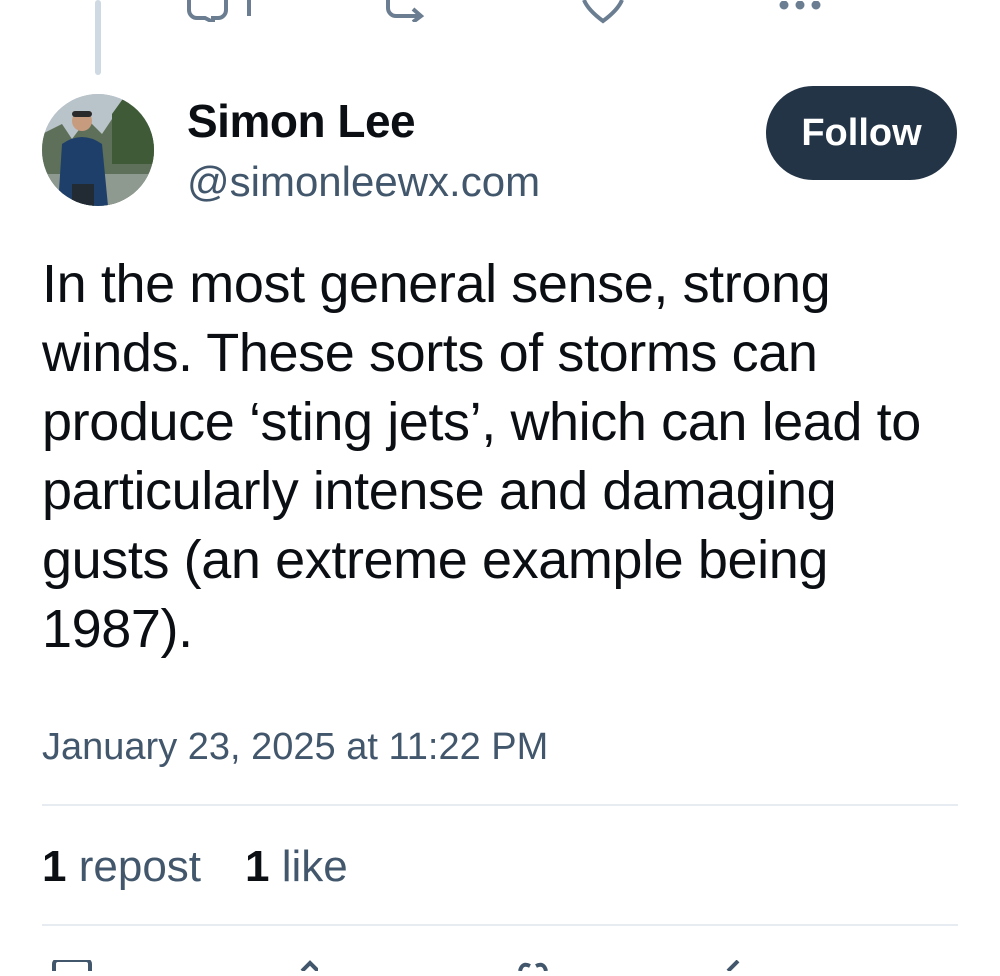 The image size is (1000, 976). I want to click on post-stats: 1 repost 1 like, so click(195, 867).